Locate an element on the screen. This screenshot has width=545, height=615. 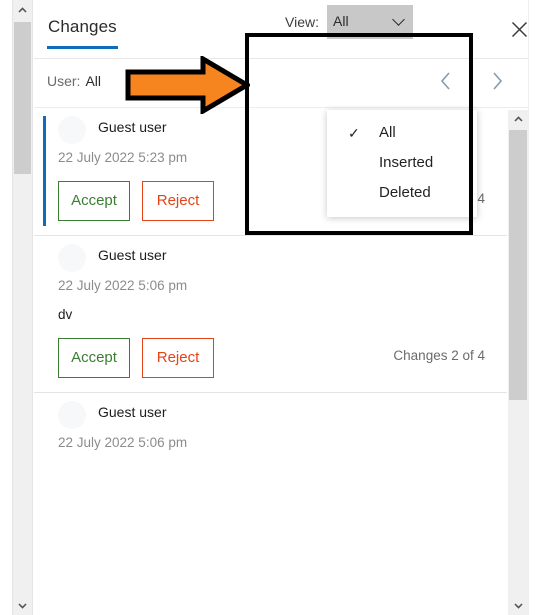
document-scroll-up-arrow is located at coordinates (22, 9).